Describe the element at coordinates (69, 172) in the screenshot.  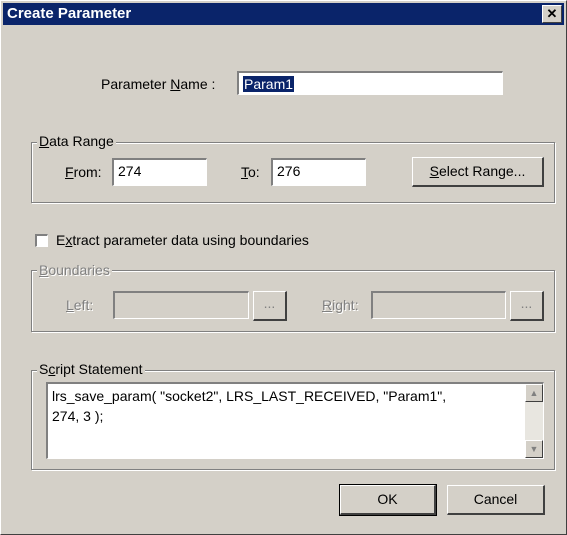
I see `from-accelerator: F` at that location.